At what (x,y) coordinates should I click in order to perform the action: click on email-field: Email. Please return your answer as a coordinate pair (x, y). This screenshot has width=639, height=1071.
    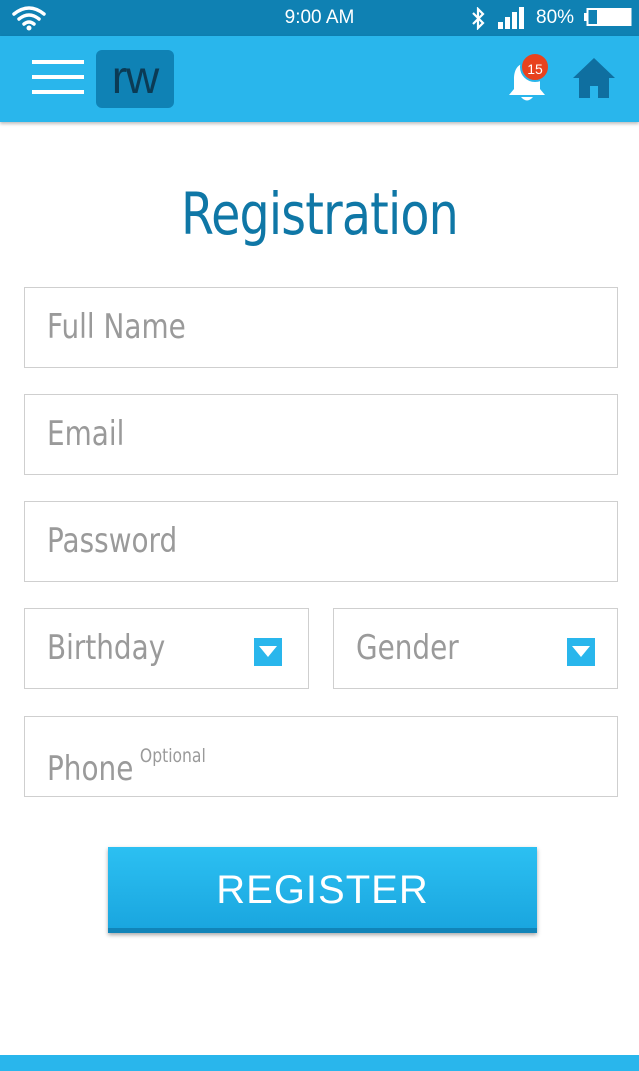
    Looking at the image, I should click on (321, 434).